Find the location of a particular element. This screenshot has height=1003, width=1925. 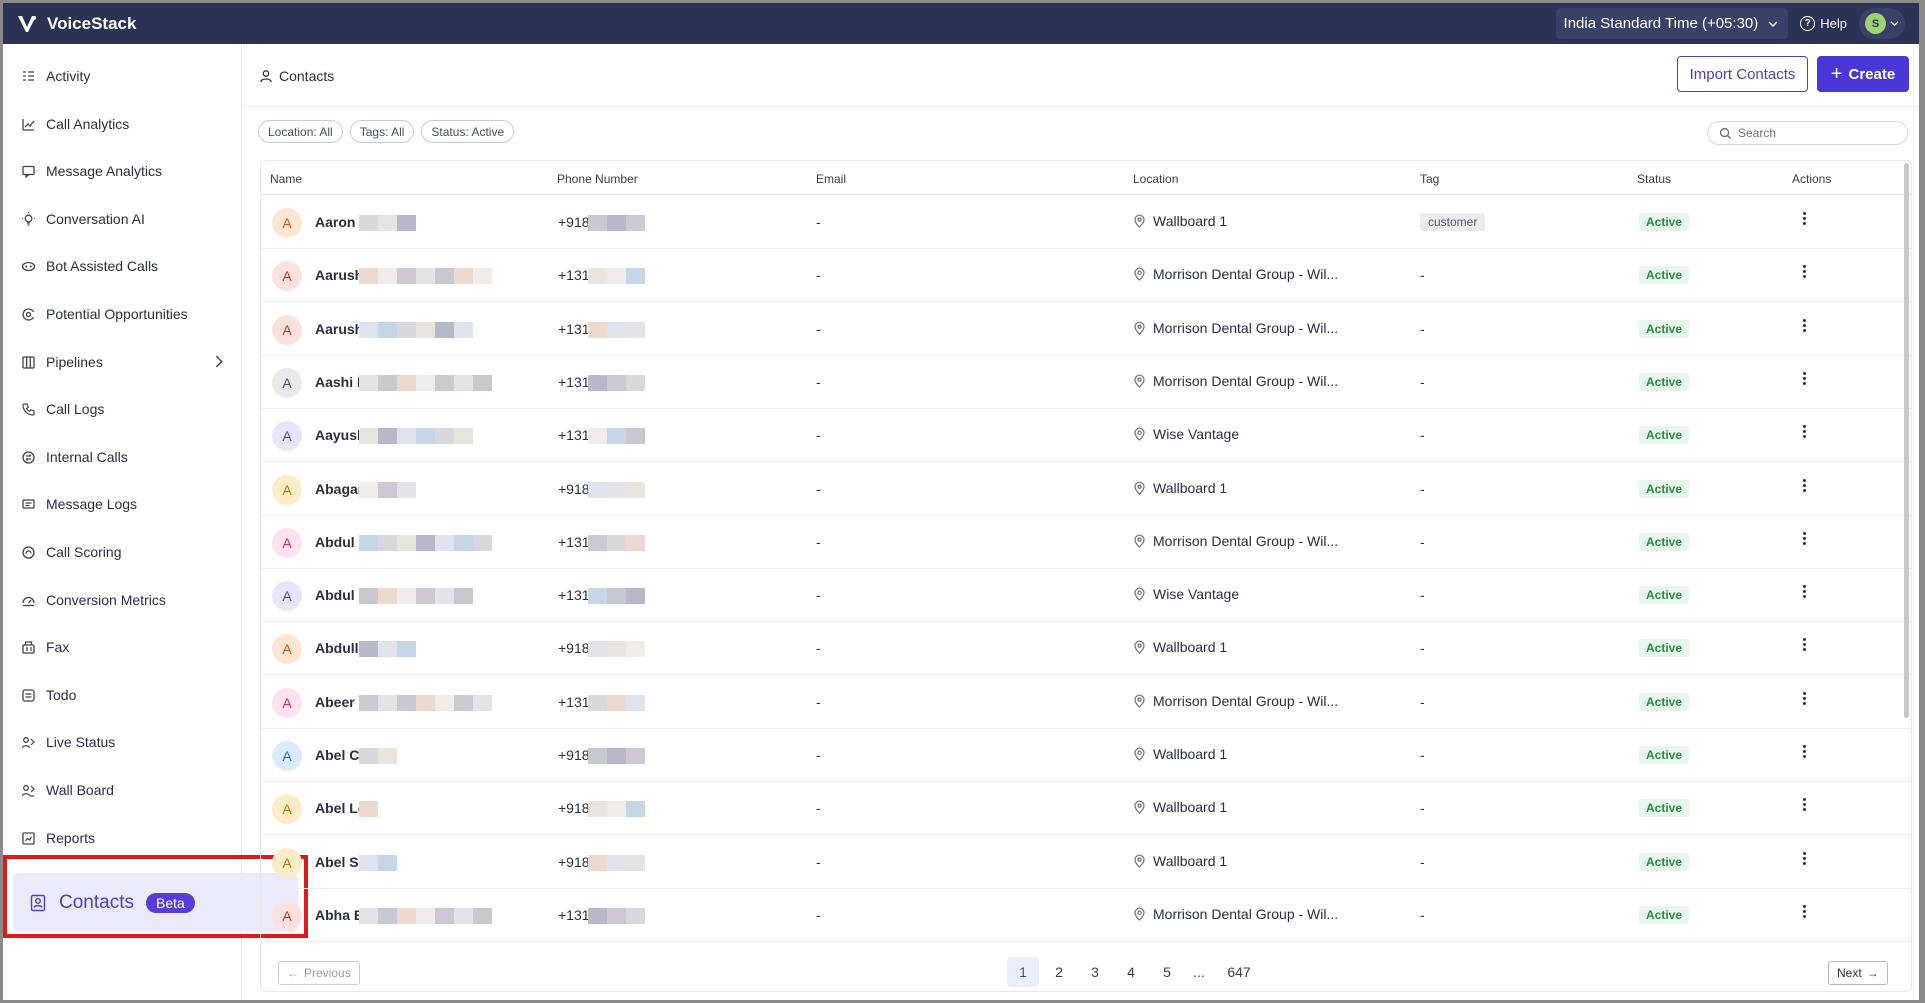

next-page-button: Next → is located at coordinates (1858, 973).